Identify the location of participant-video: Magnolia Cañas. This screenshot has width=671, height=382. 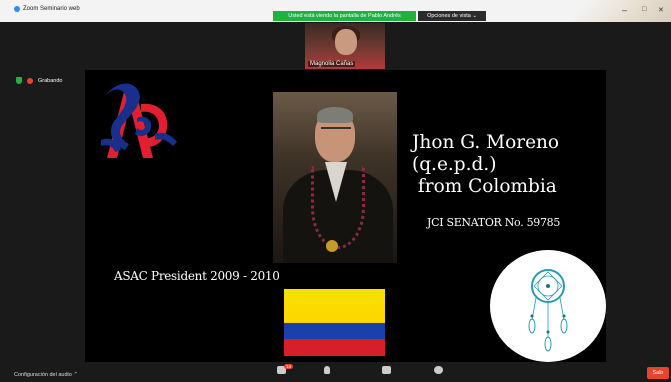
(345, 46).